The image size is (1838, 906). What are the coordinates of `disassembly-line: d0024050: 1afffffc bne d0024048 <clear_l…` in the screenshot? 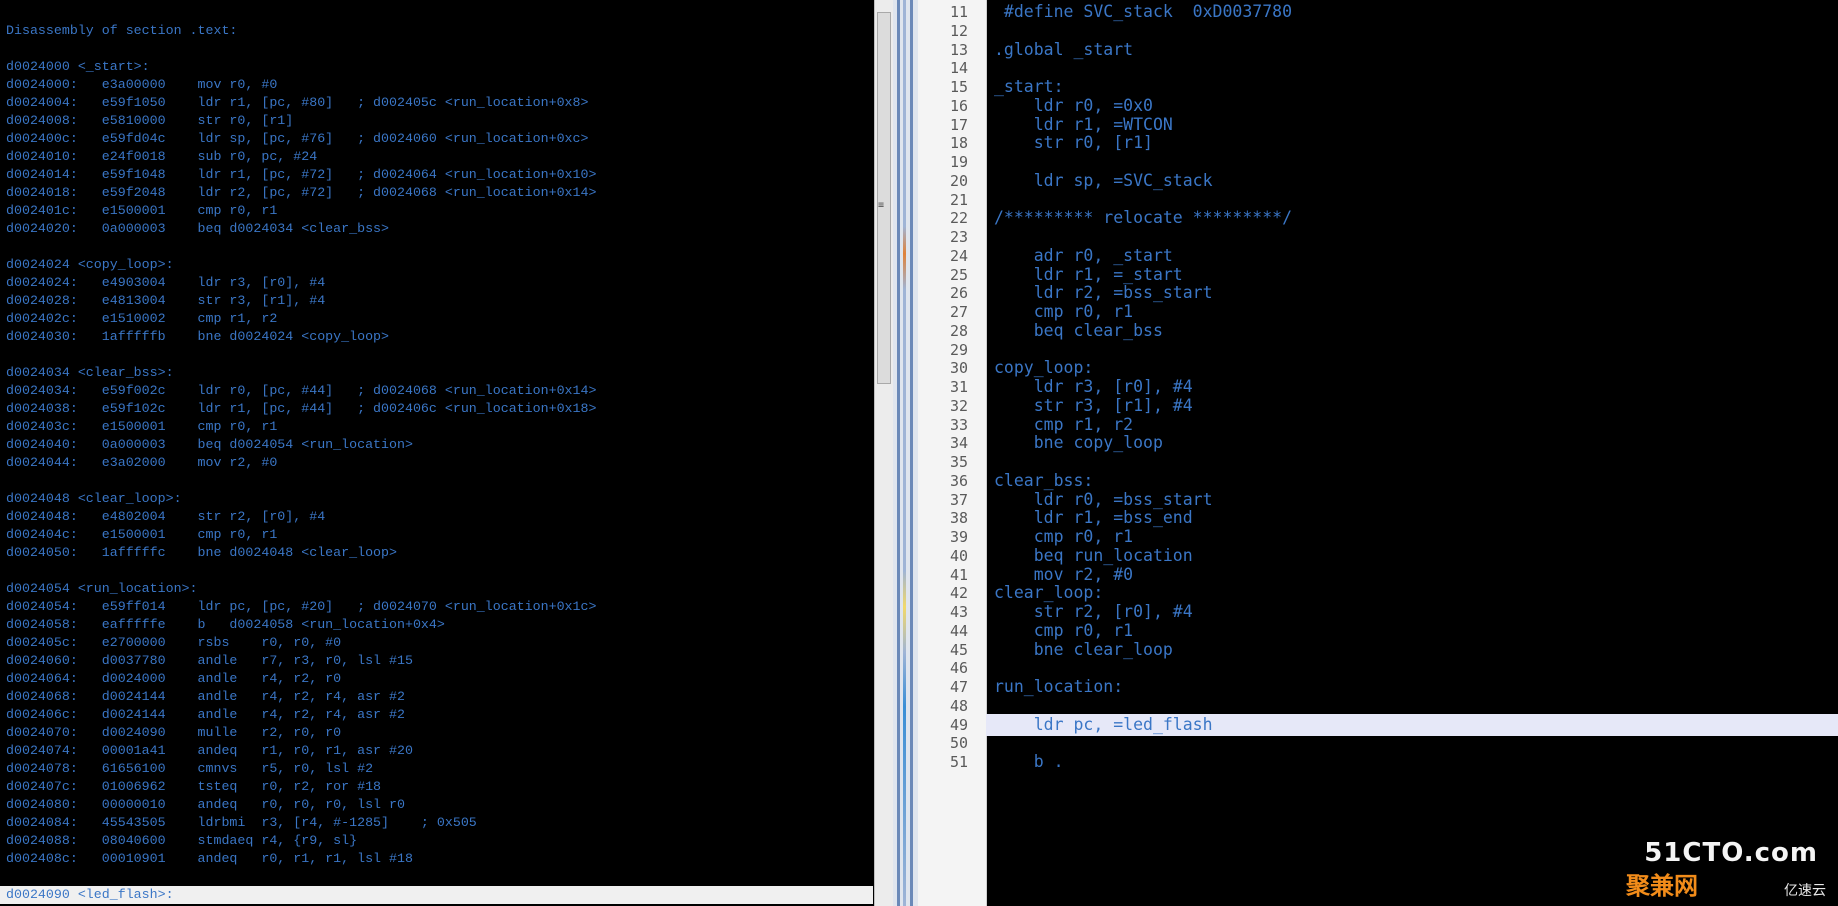 It's located at (201, 552).